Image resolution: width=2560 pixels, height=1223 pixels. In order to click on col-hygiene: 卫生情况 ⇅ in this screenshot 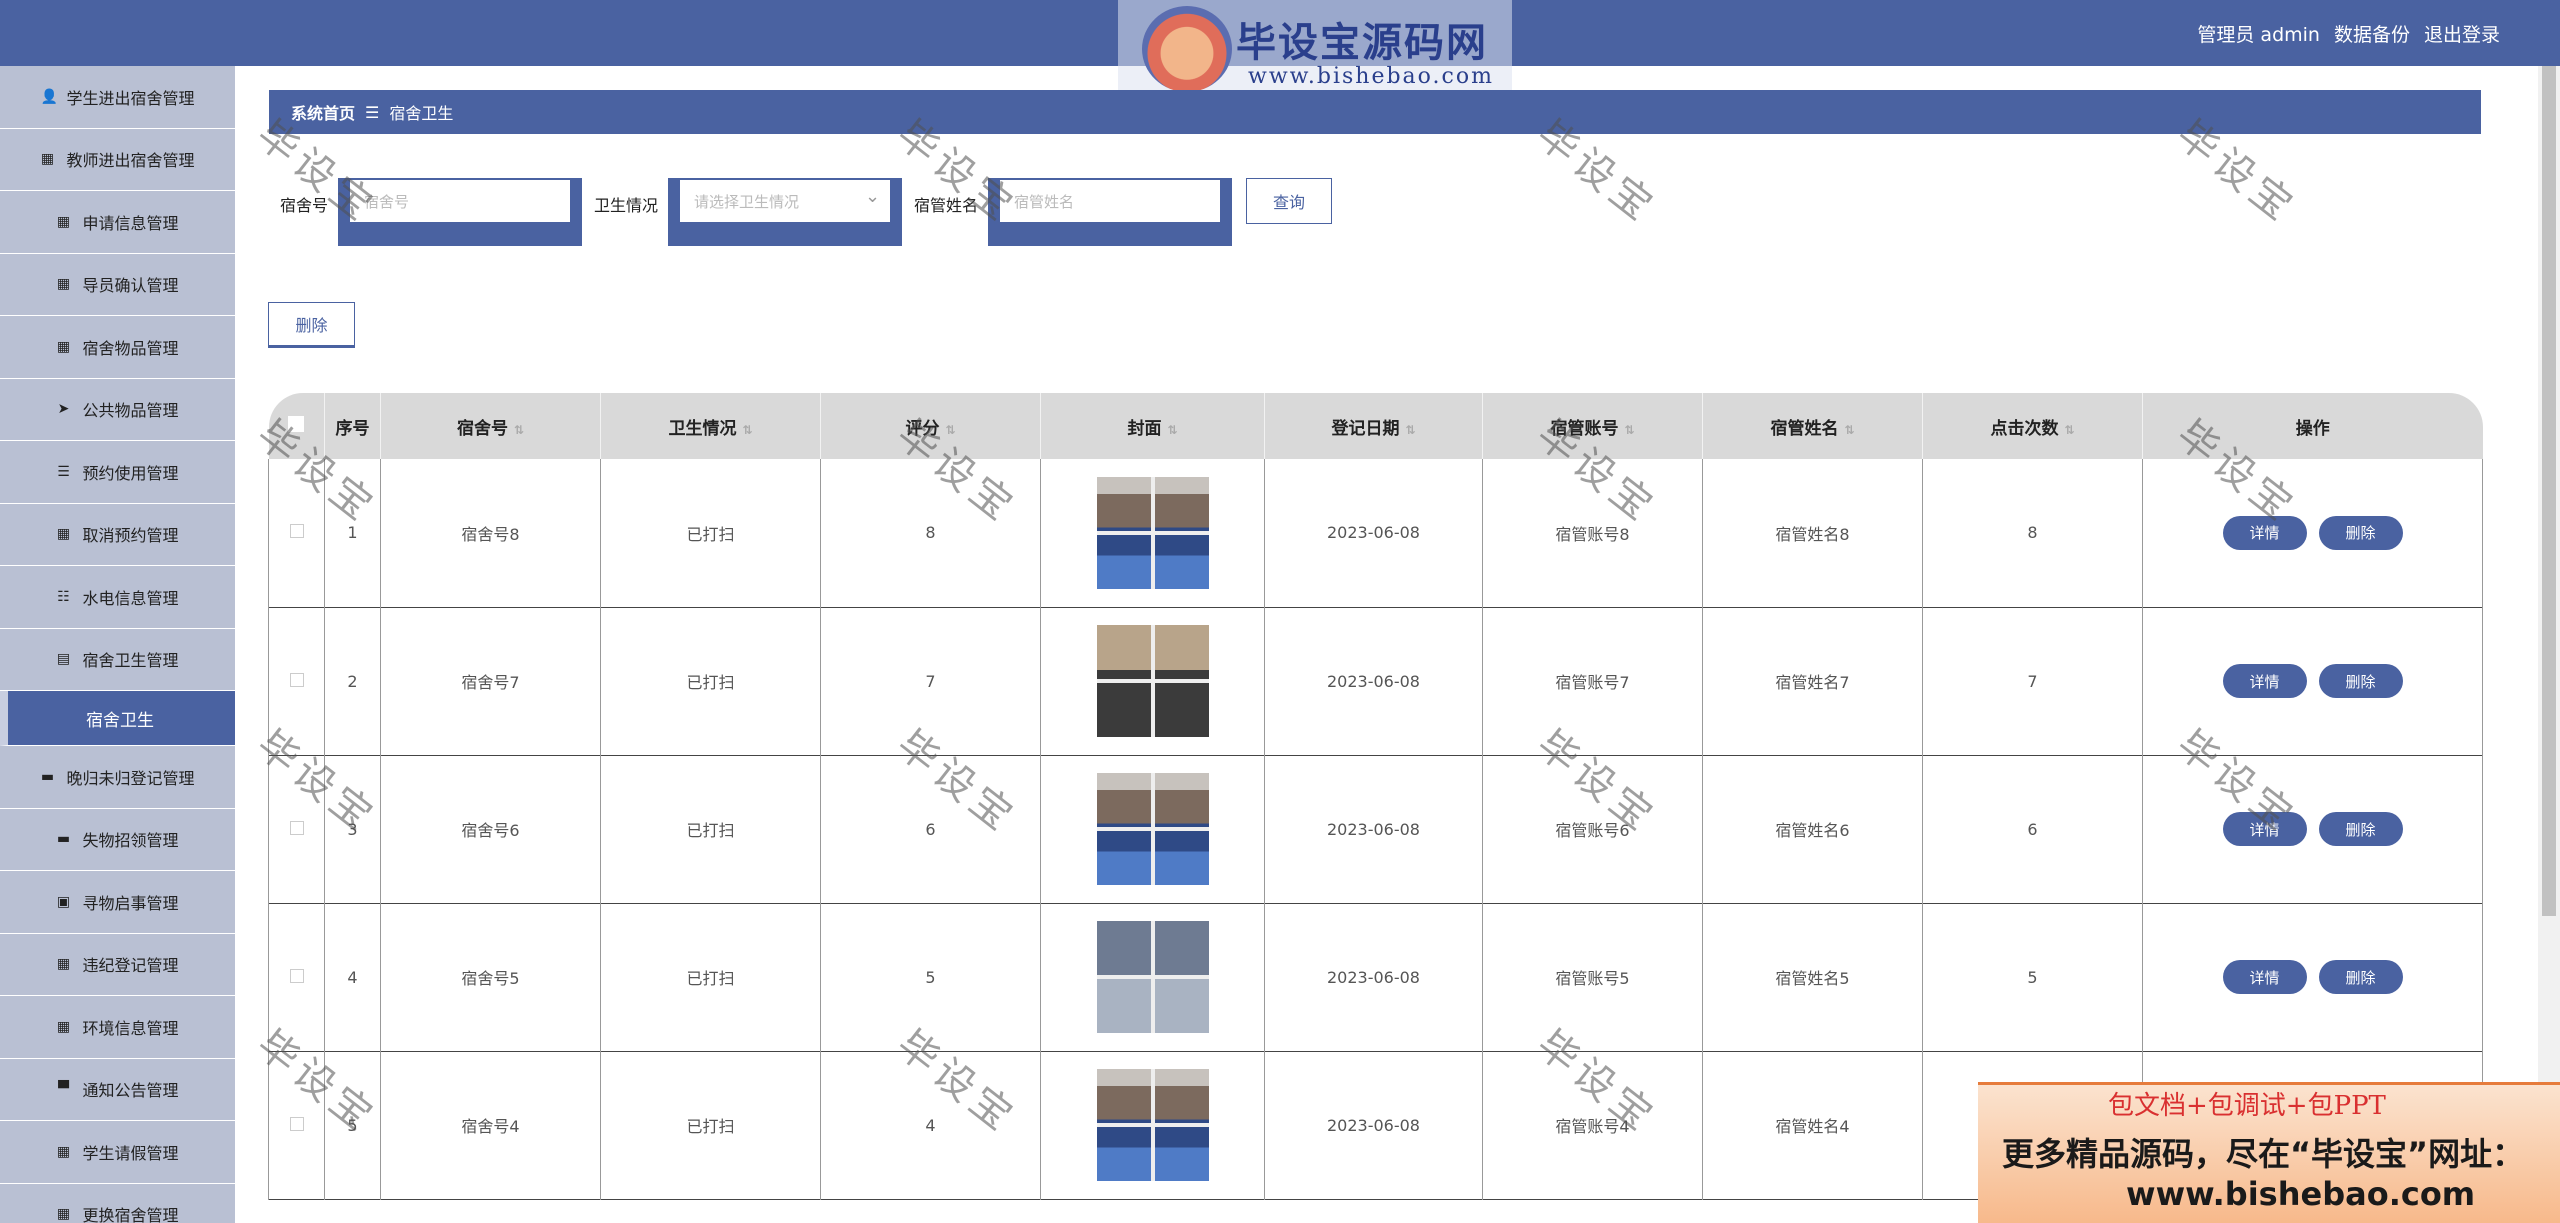, I will do `click(710, 426)`.